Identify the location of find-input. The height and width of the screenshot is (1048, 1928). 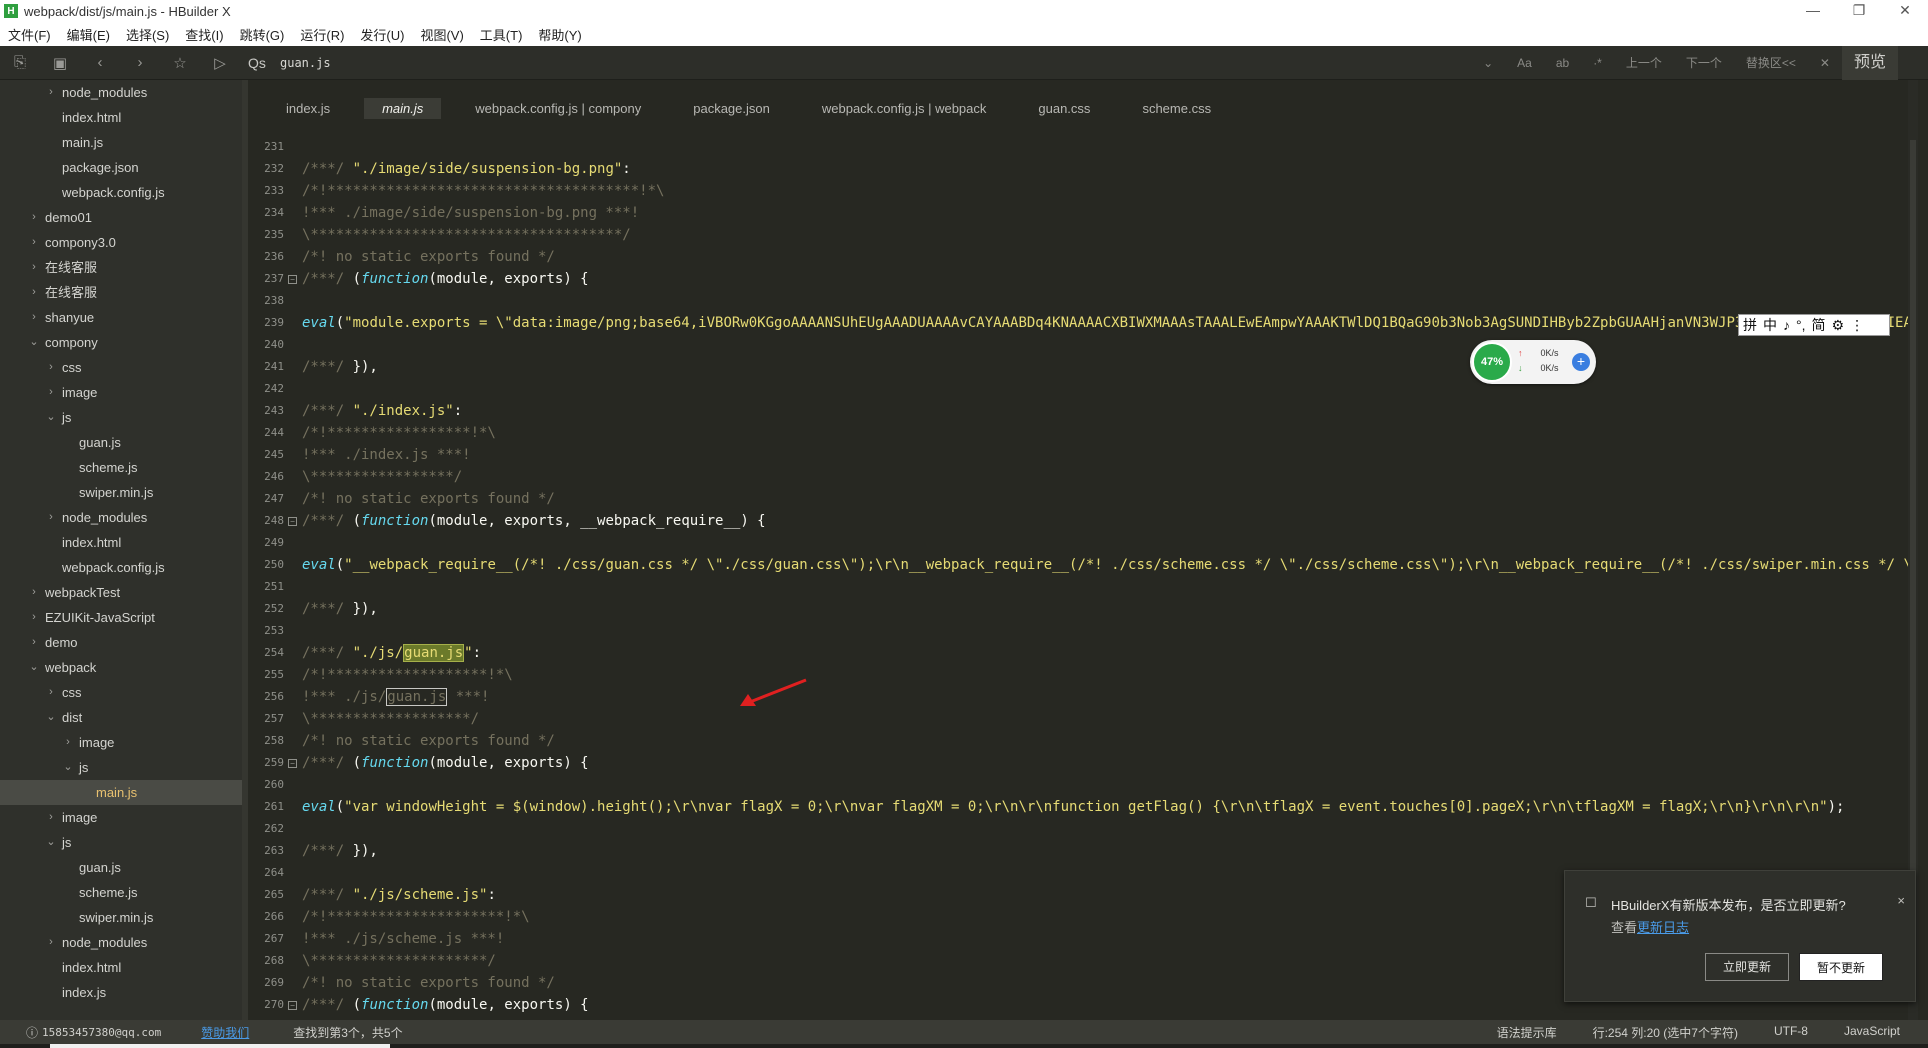
(855, 62).